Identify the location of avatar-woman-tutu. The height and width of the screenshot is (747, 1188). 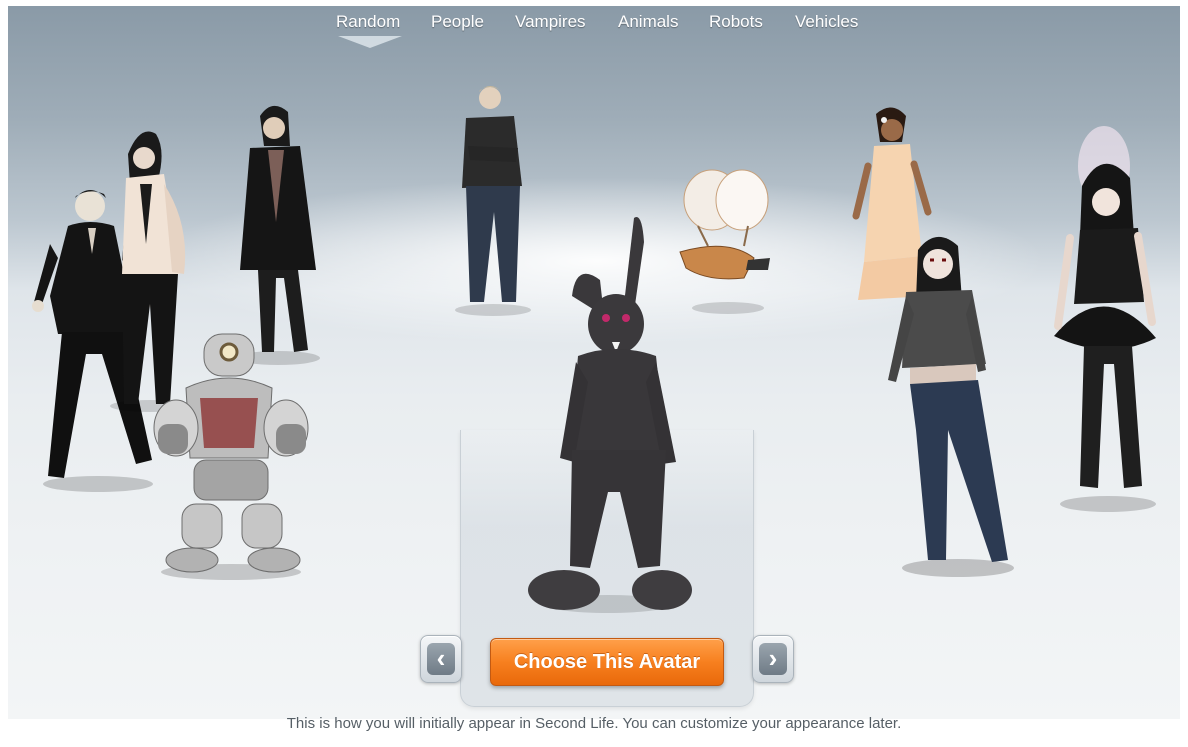
(1103, 321).